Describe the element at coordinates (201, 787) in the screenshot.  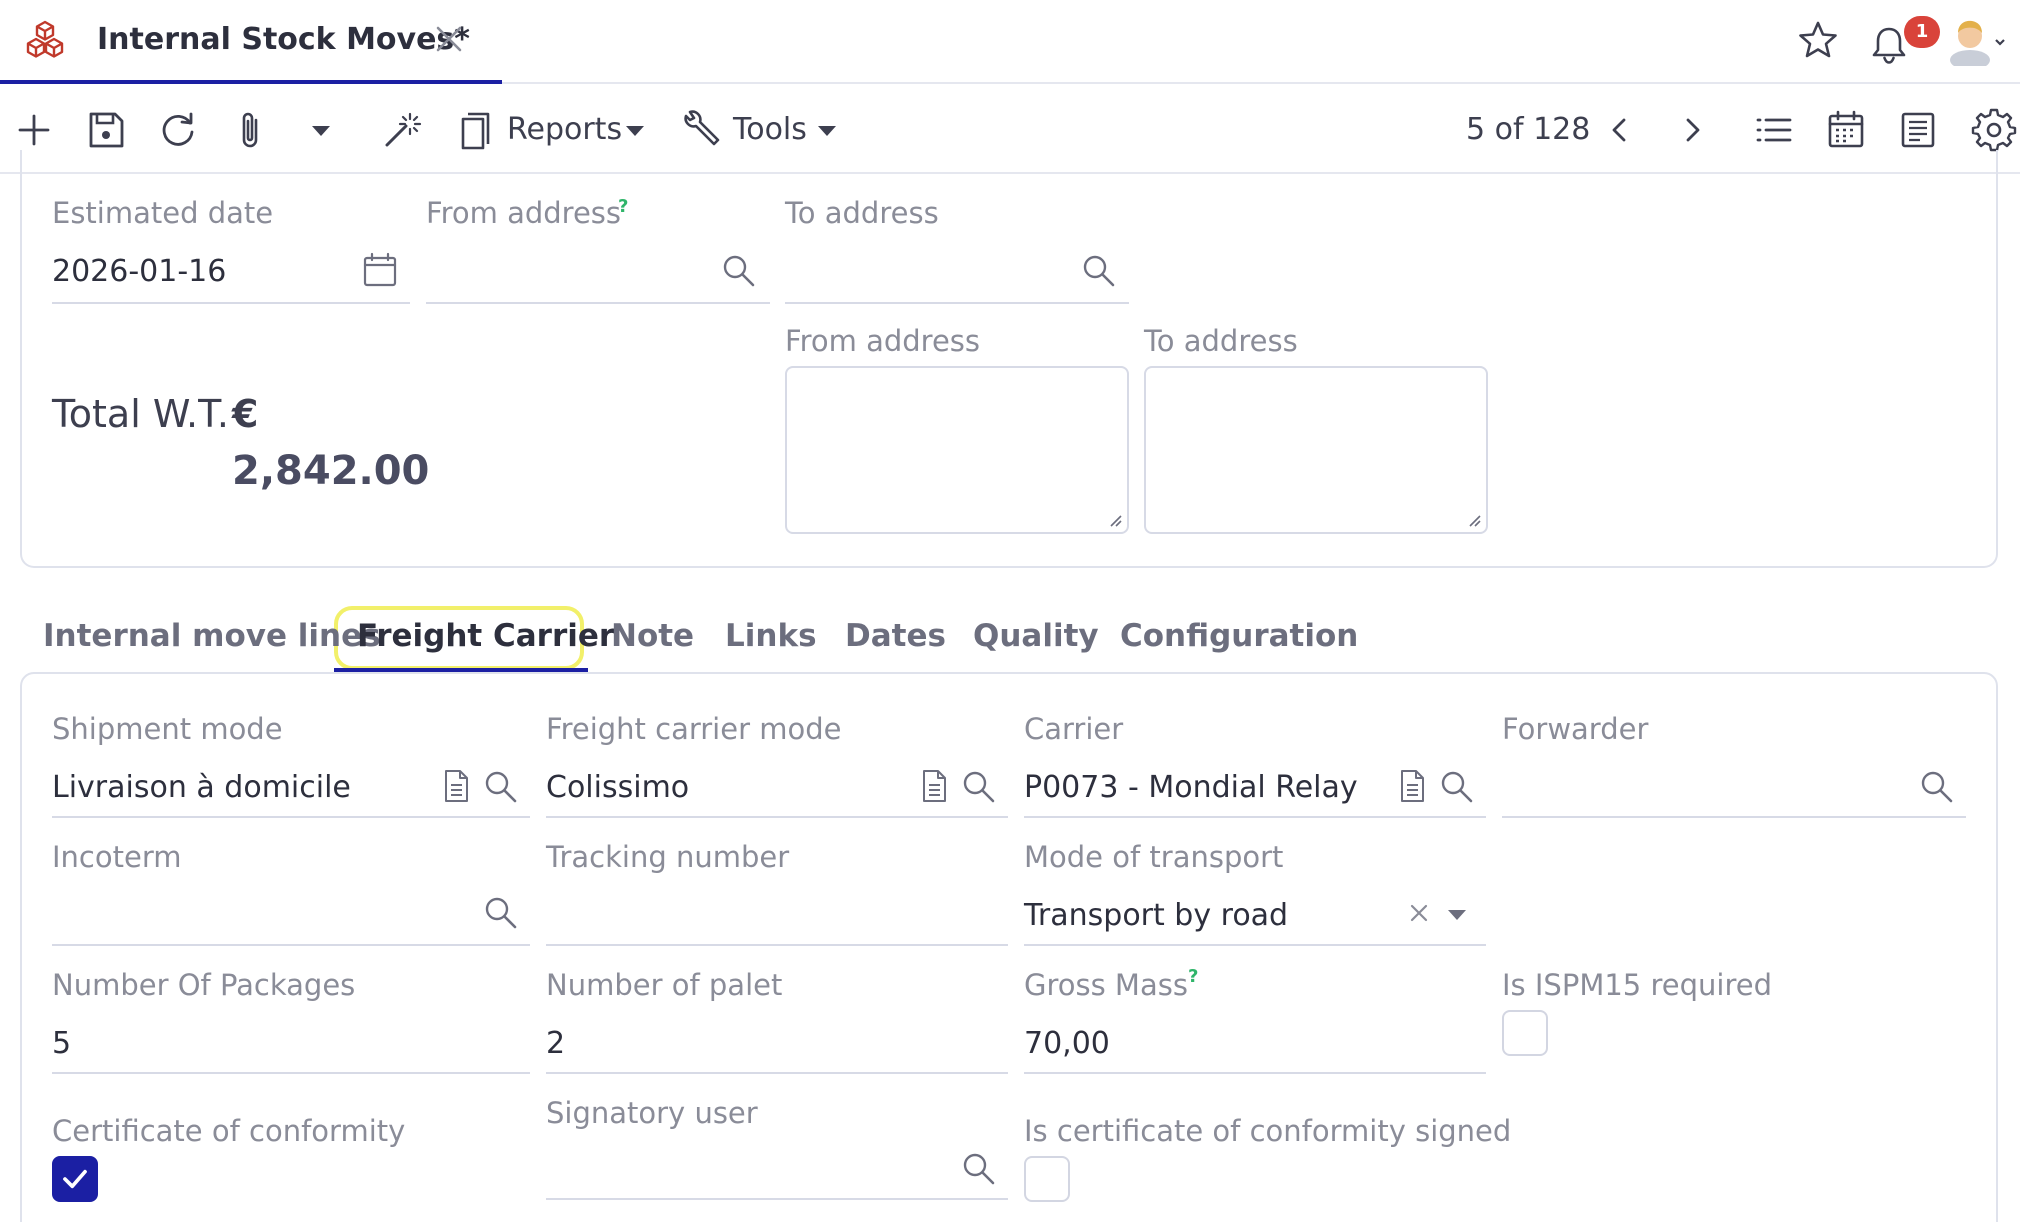
I see `shipment-mode-field: Livraison à domicile` at that location.